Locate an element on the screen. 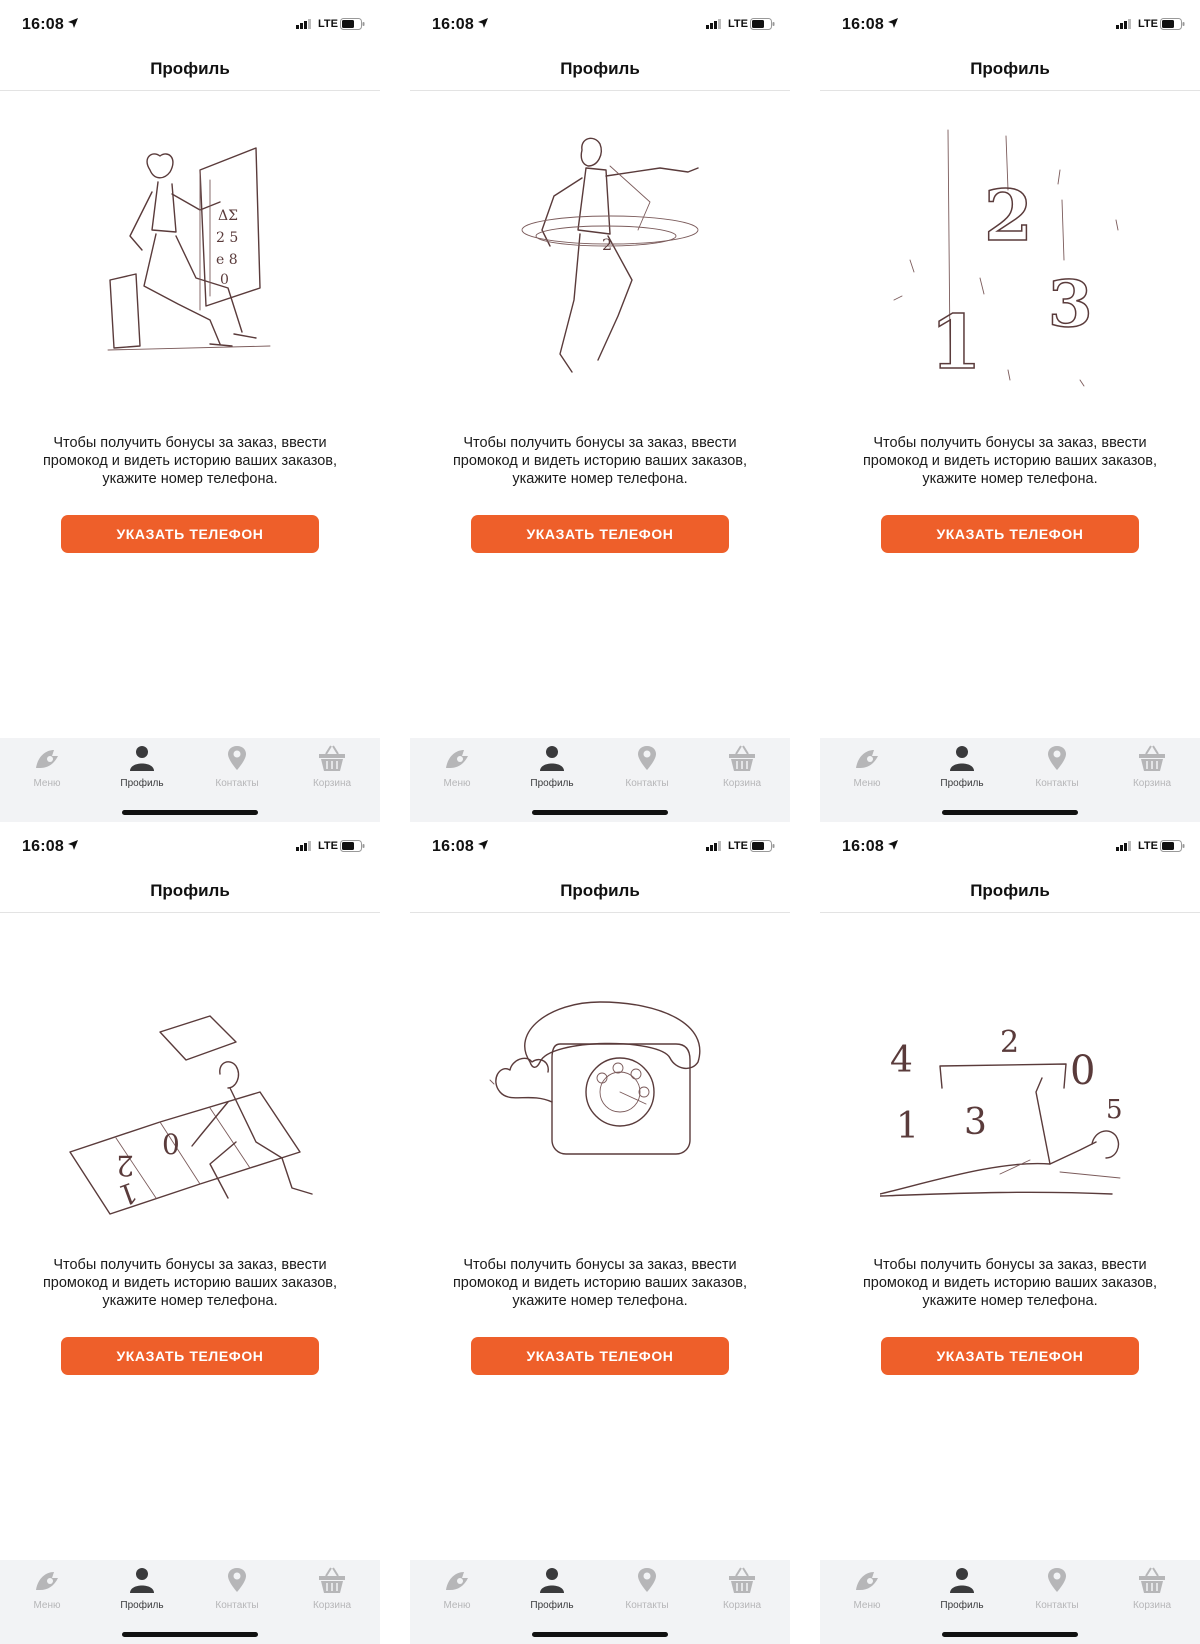 Image resolution: width=1200 pixels, height=1644 pixels. sketch-digit: 5 is located at coordinates (1114, 1110).